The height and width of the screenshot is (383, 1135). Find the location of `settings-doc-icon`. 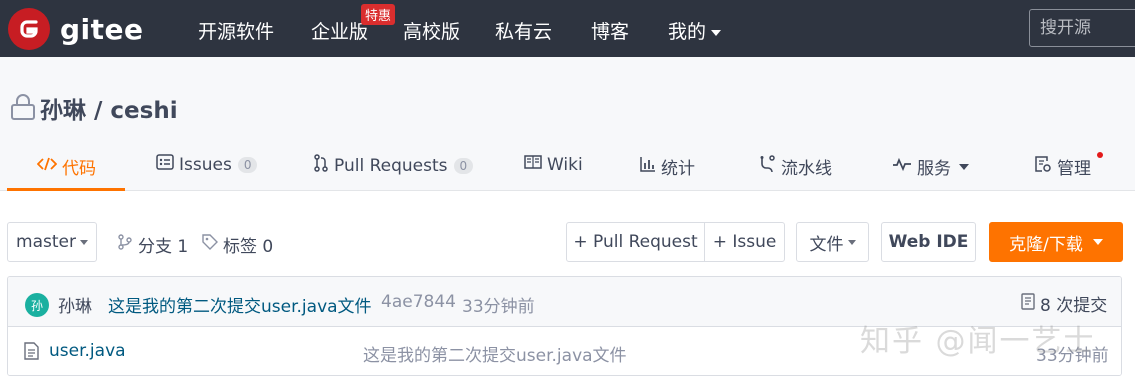

settings-doc-icon is located at coordinates (1045, 166).